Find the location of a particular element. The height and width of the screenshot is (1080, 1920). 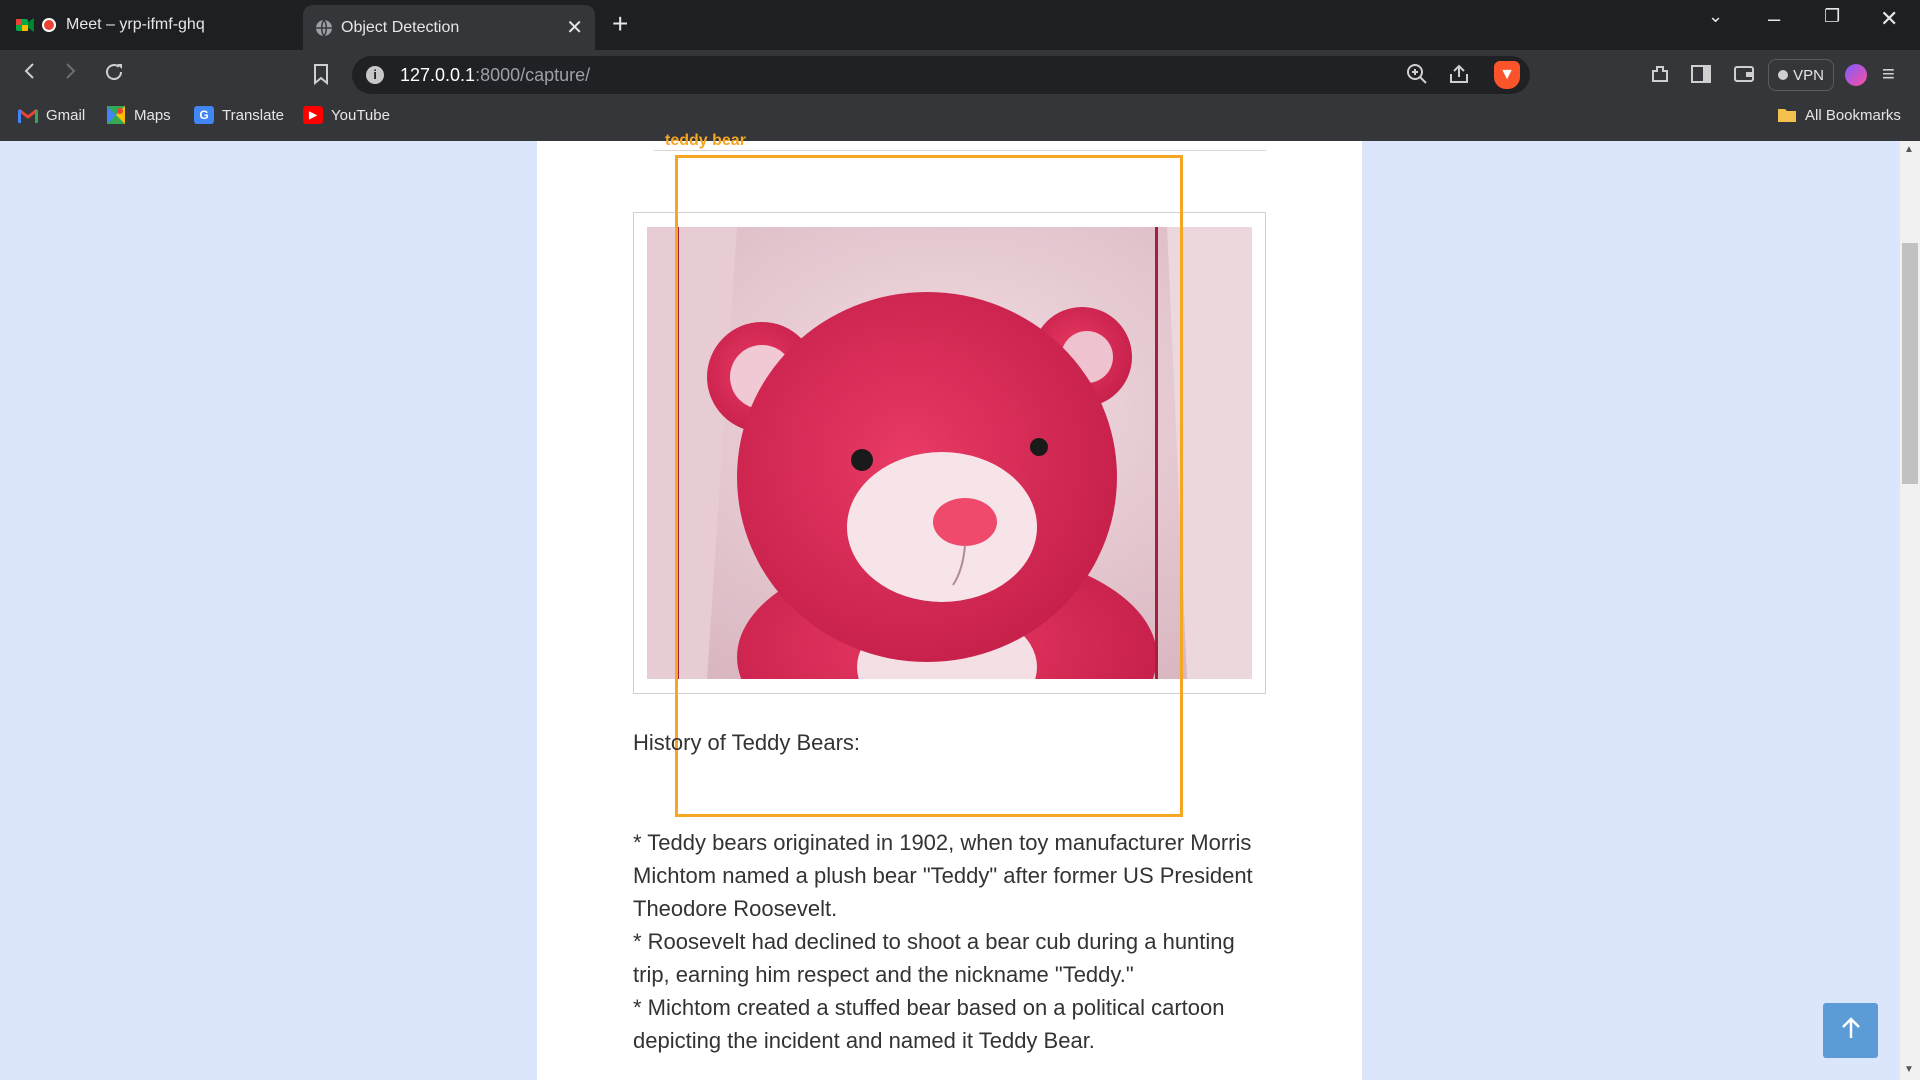

gmail-icon is located at coordinates (28, 115).